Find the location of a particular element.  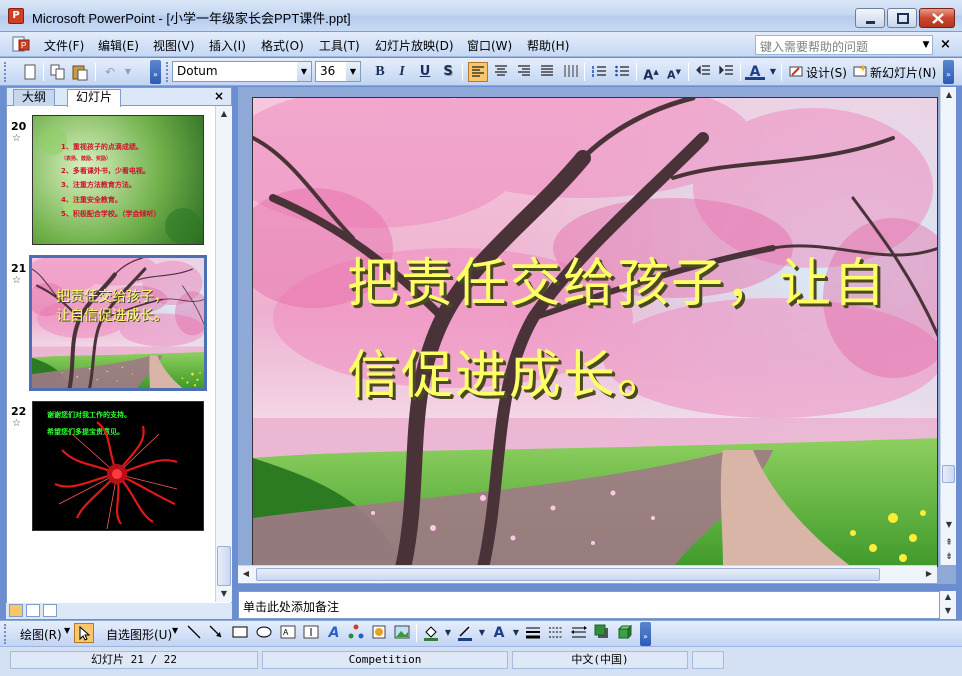

tab-outline: 大纲 is located at coordinates (34, 97).